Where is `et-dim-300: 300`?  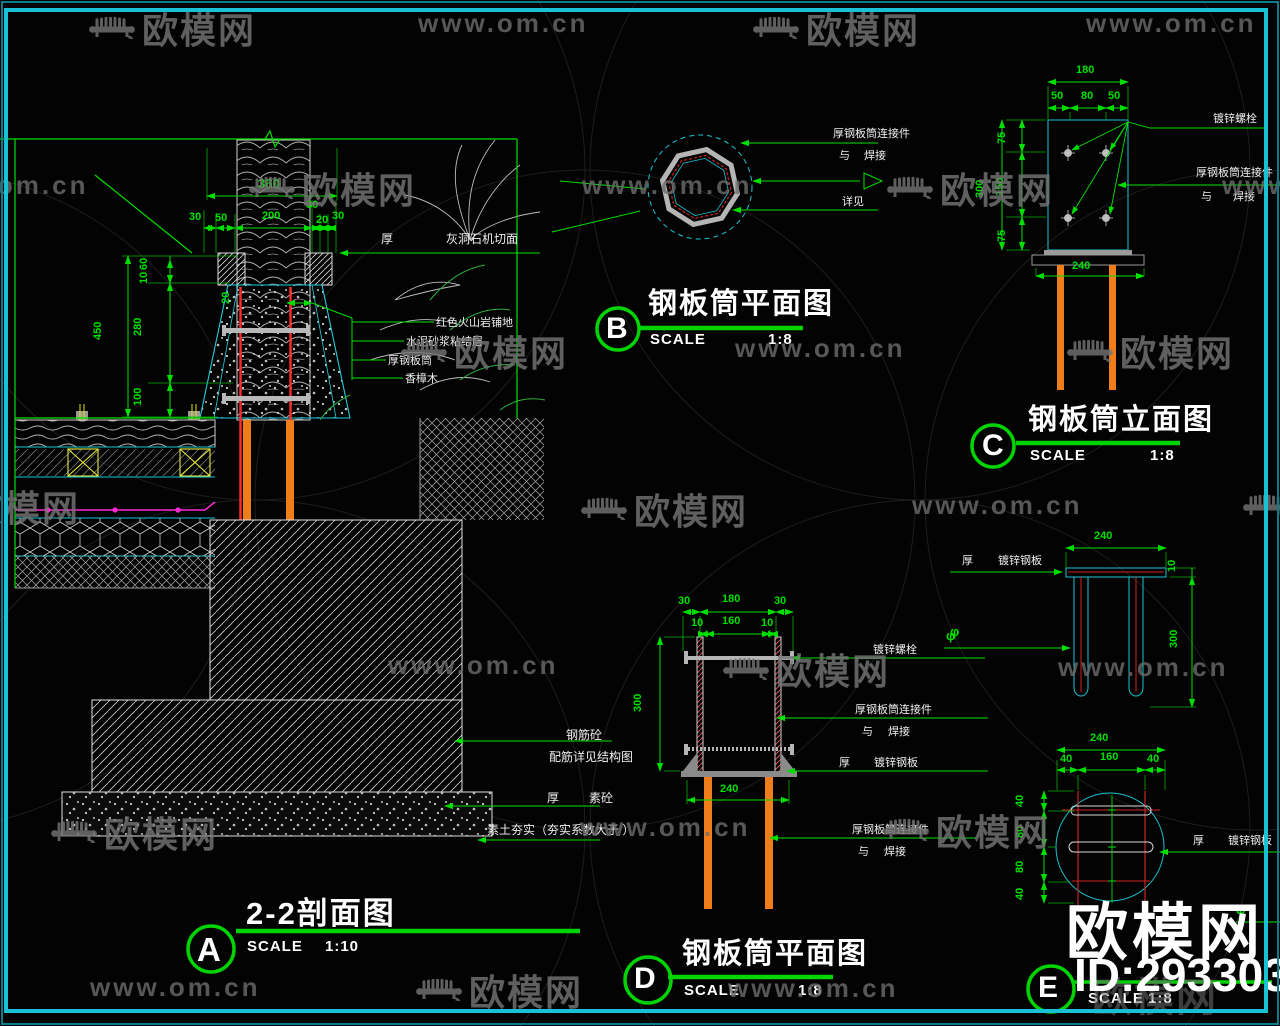
et-dim-300: 300 is located at coordinates (1174, 638).